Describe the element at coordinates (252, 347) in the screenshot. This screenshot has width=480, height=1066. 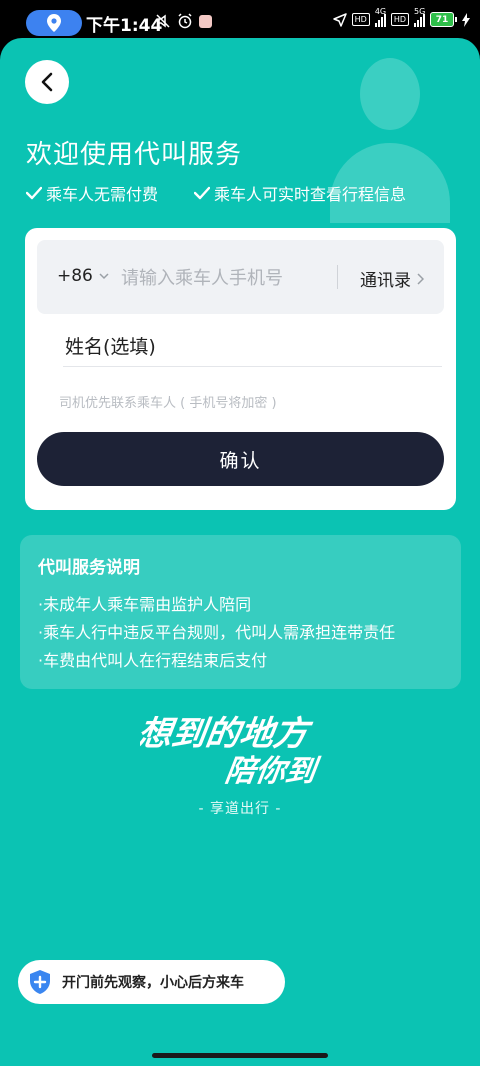
I see `name-input` at that location.